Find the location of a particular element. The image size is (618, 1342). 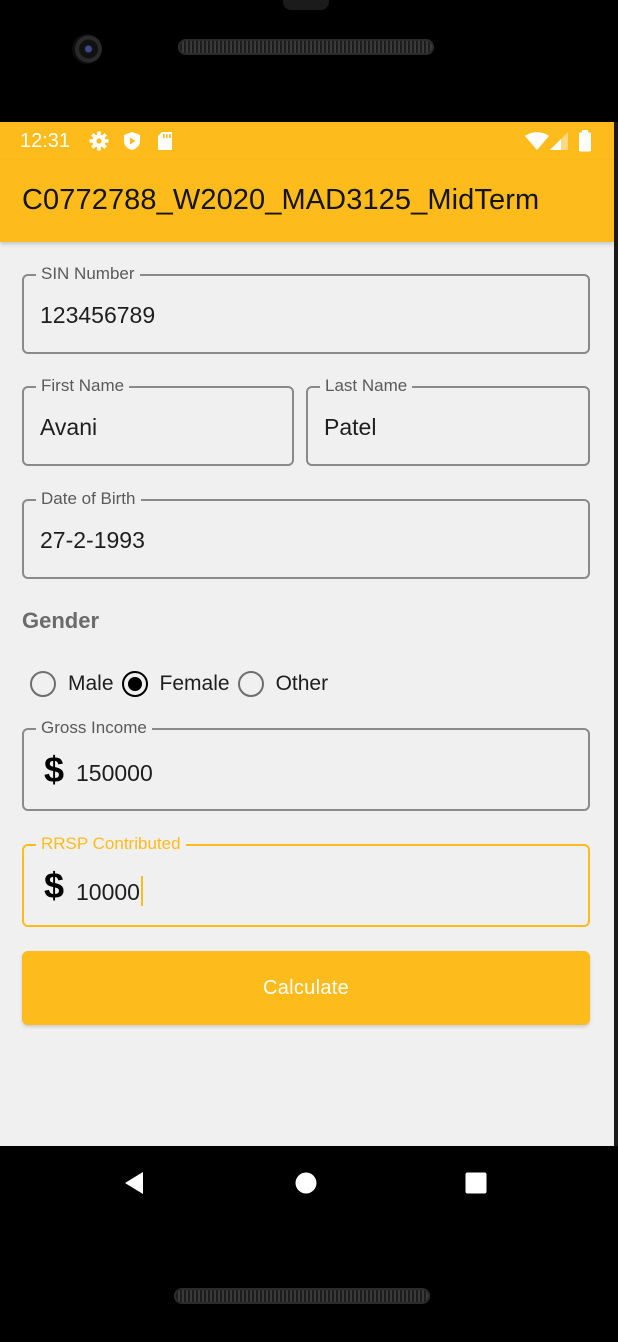

date-of-birth-value: 27-2-1993 is located at coordinates (92, 540).